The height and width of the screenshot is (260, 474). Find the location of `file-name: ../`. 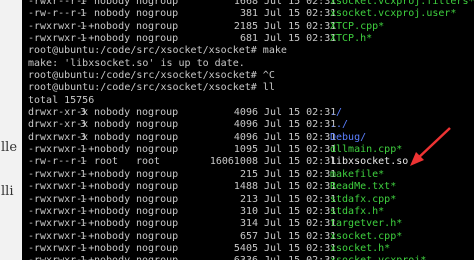

file-name: ../ is located at coordinates (339, 125).